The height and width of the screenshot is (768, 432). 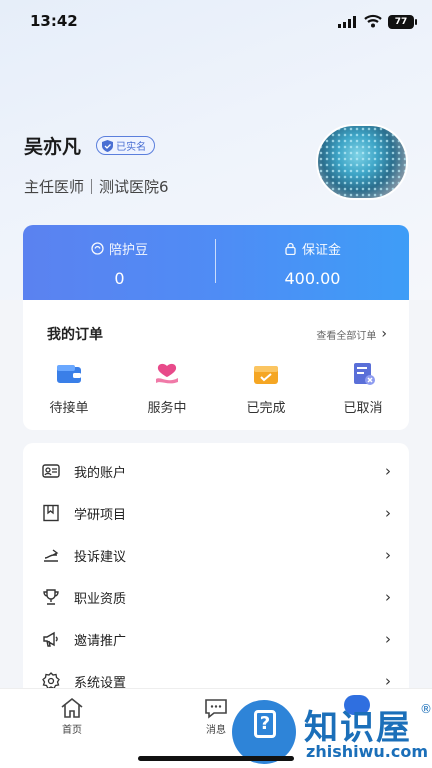 What do you see at coordinates (100, 473) in the screenshot?
I see `menu-item-label: 我的账户` at bounding box center [100, 473].